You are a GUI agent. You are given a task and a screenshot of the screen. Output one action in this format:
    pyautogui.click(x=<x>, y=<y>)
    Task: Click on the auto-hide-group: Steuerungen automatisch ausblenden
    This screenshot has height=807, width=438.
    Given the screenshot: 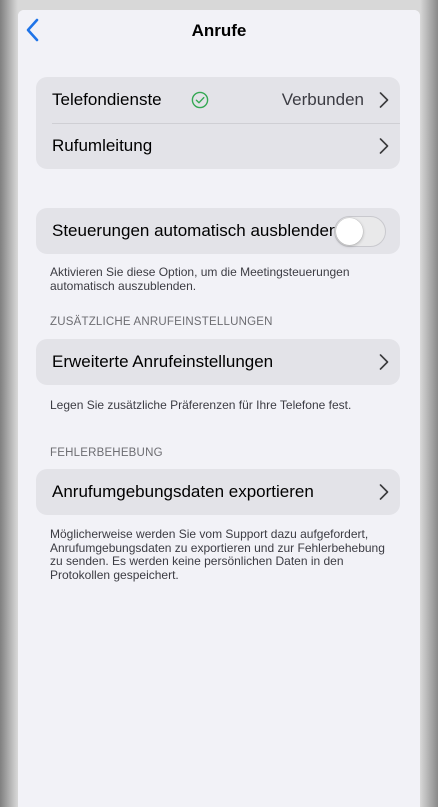 What is the action you would take?
    pyautogui.click(x=218, y=231)
    